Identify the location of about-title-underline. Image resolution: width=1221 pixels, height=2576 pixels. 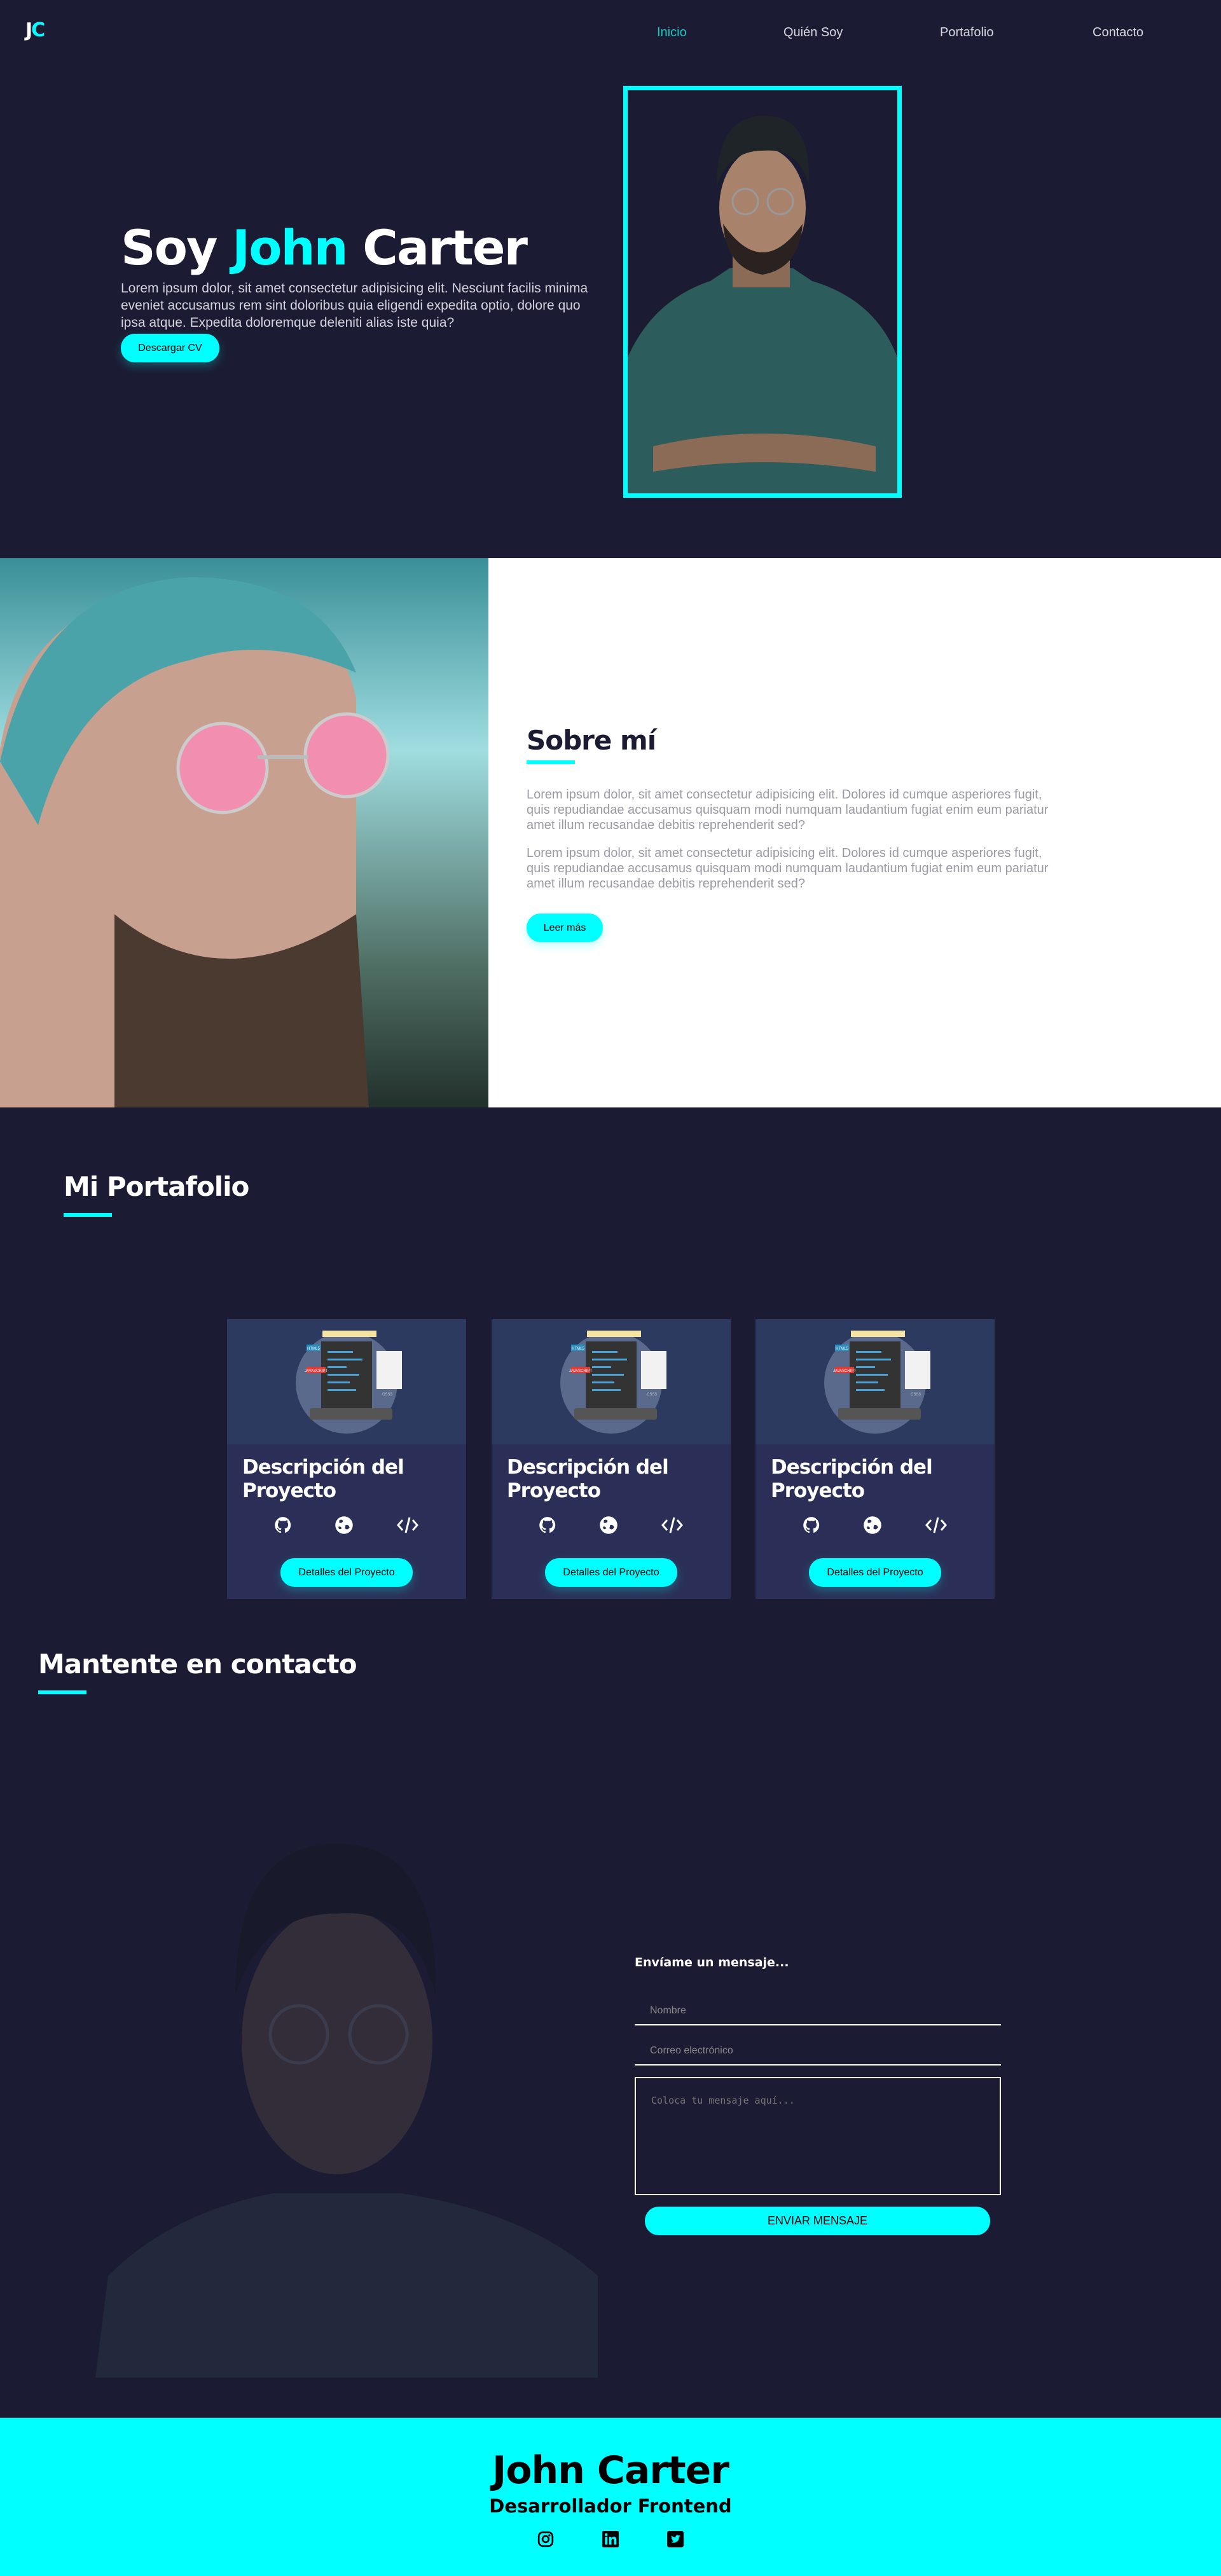
(551, 762).